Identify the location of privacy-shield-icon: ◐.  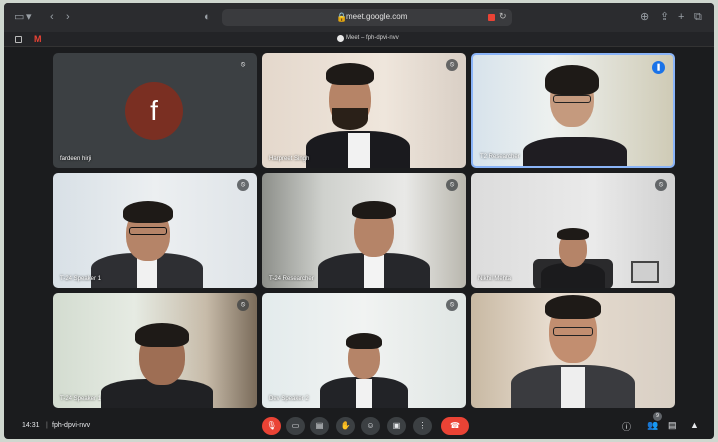
(207, 17).